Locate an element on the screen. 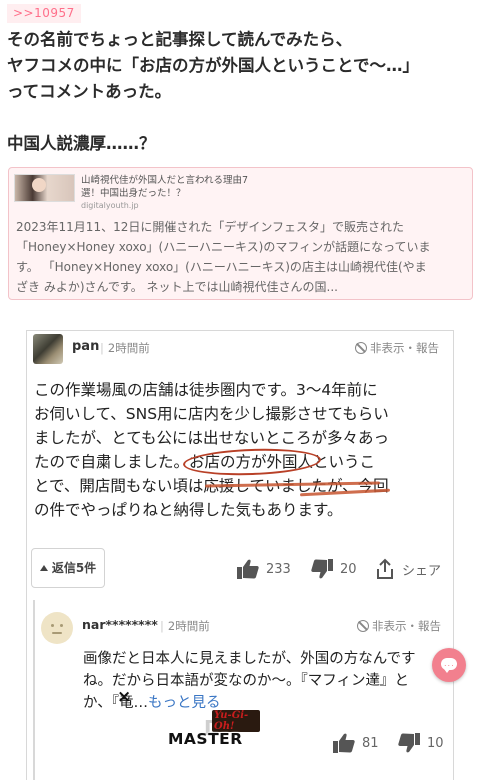 The image size is (479, 780). highlight-circle: お店の方が外国人 is located at coordinates (251, 462).